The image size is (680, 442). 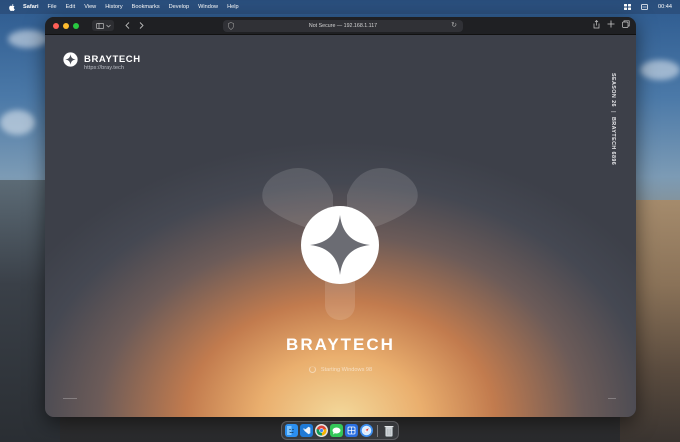 I want to click on season-label: SEASON 26 | BRAYTECH 6896, so click(x=613, y=119).